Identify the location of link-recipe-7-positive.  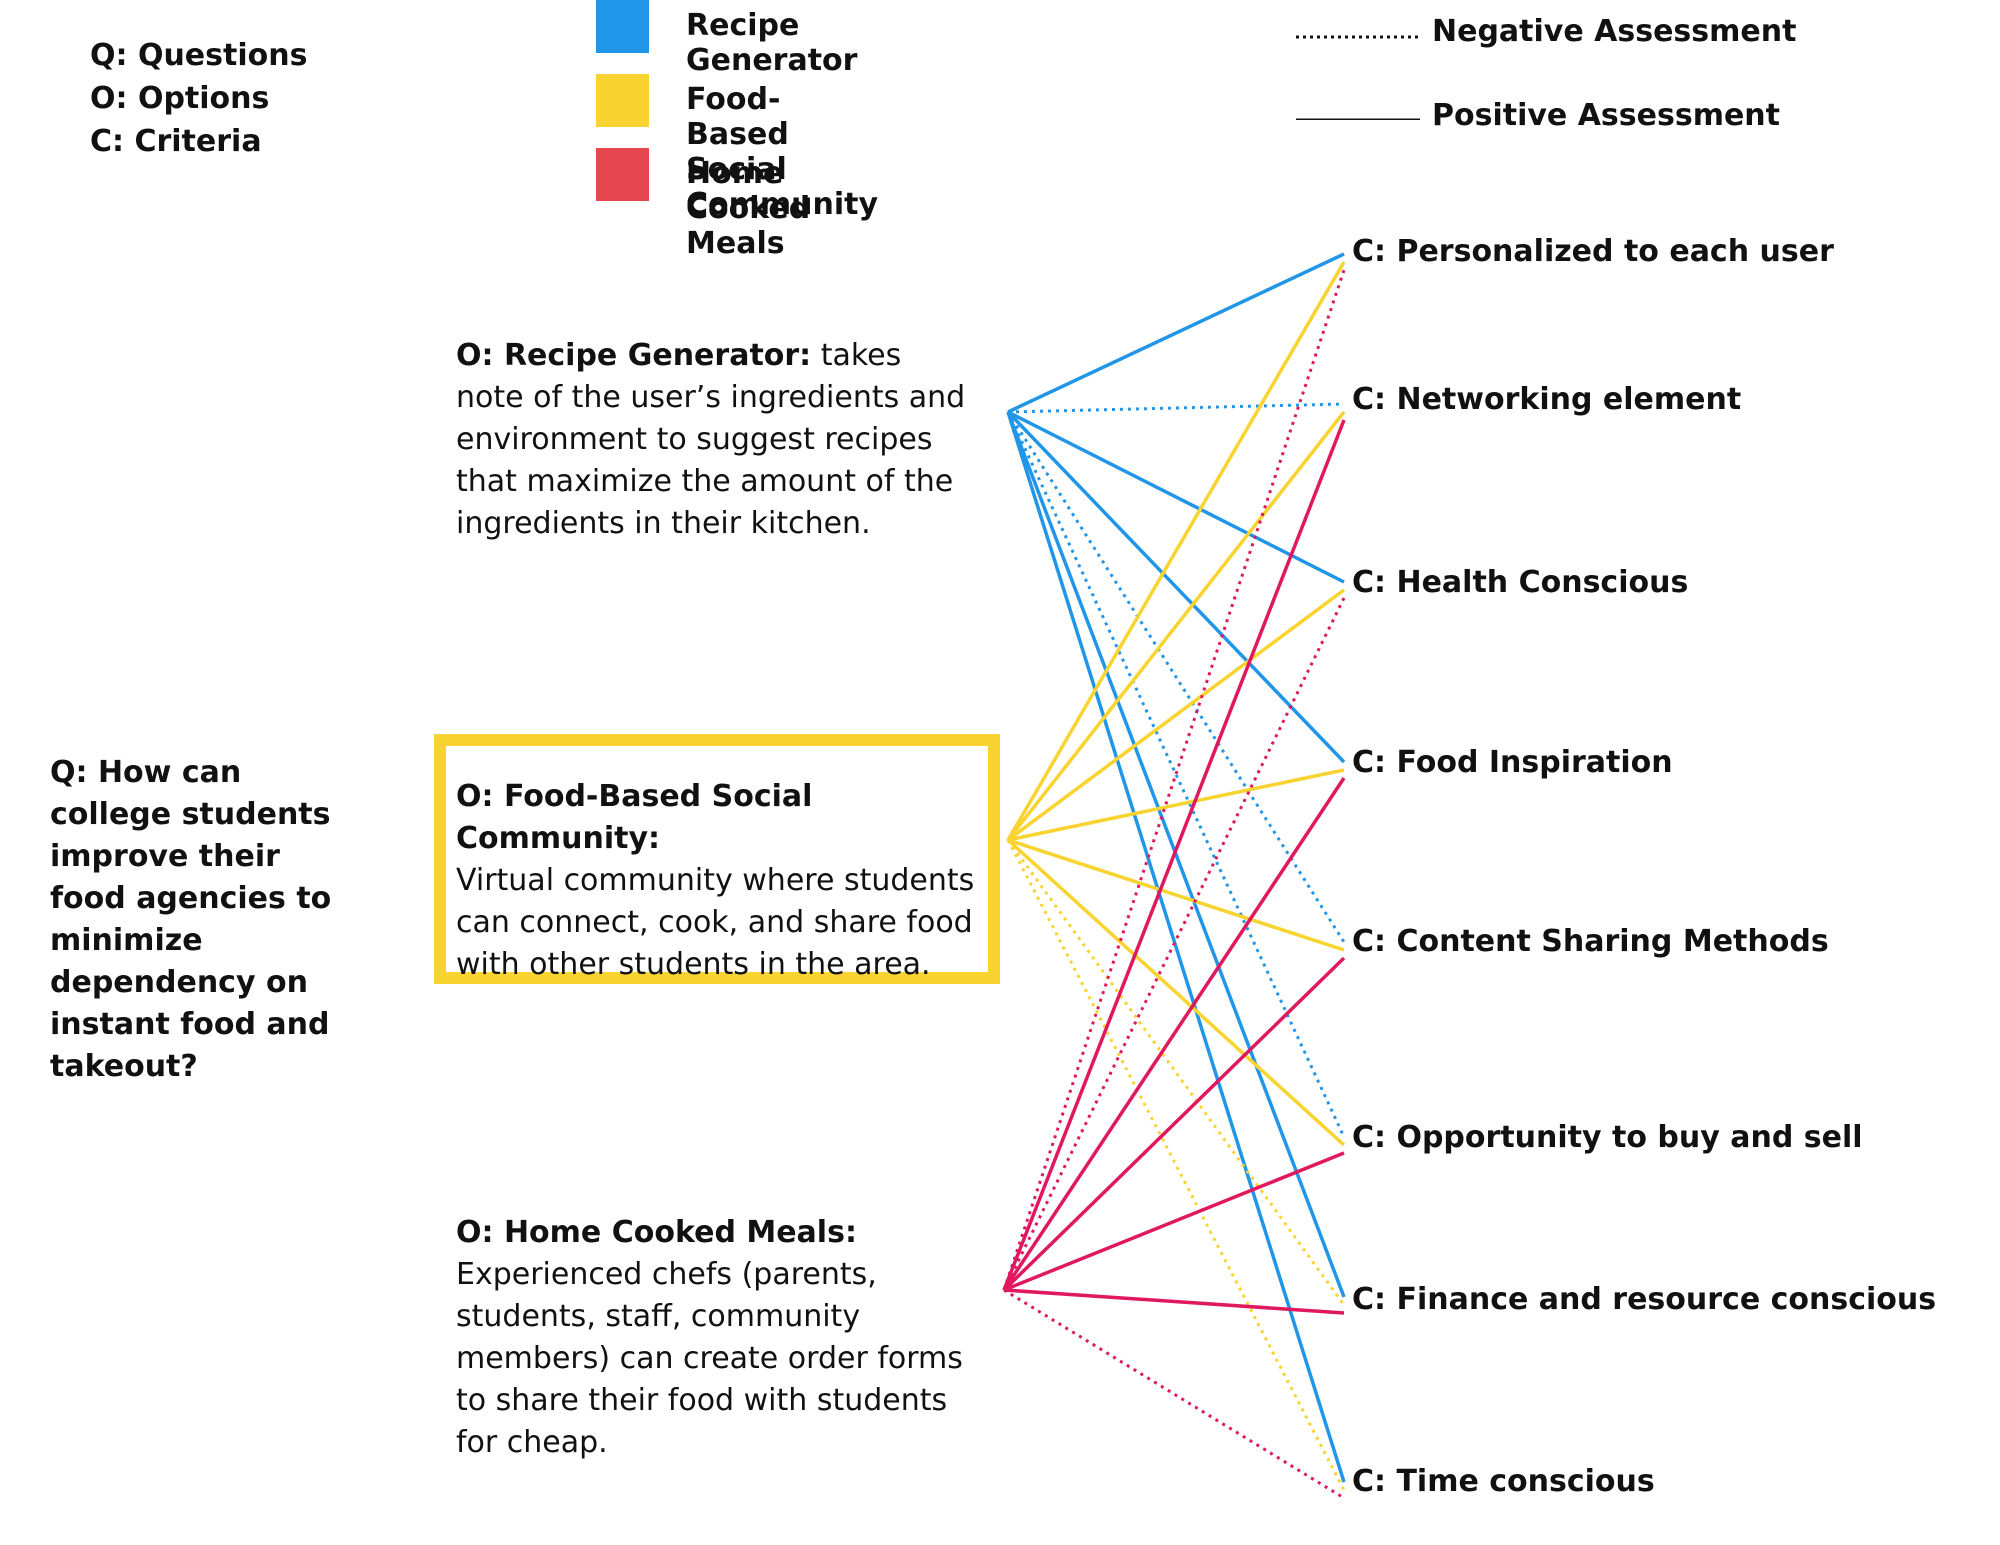
(1176, 947).